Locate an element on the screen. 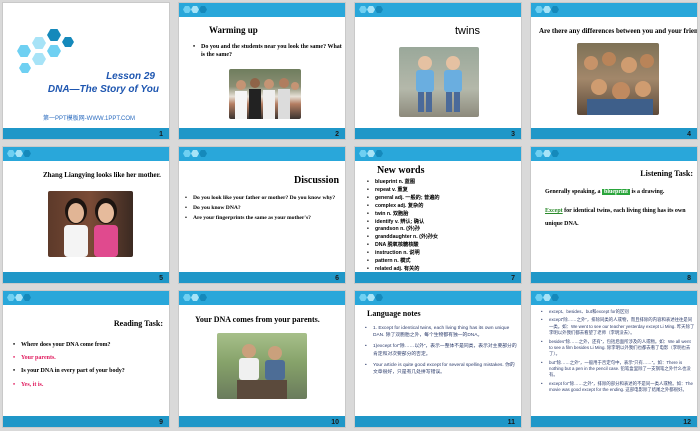 Image resolution: width=700 pixels, height=431 pixels. answer-blueprint: blueprint is located at coordinates (616, 192).